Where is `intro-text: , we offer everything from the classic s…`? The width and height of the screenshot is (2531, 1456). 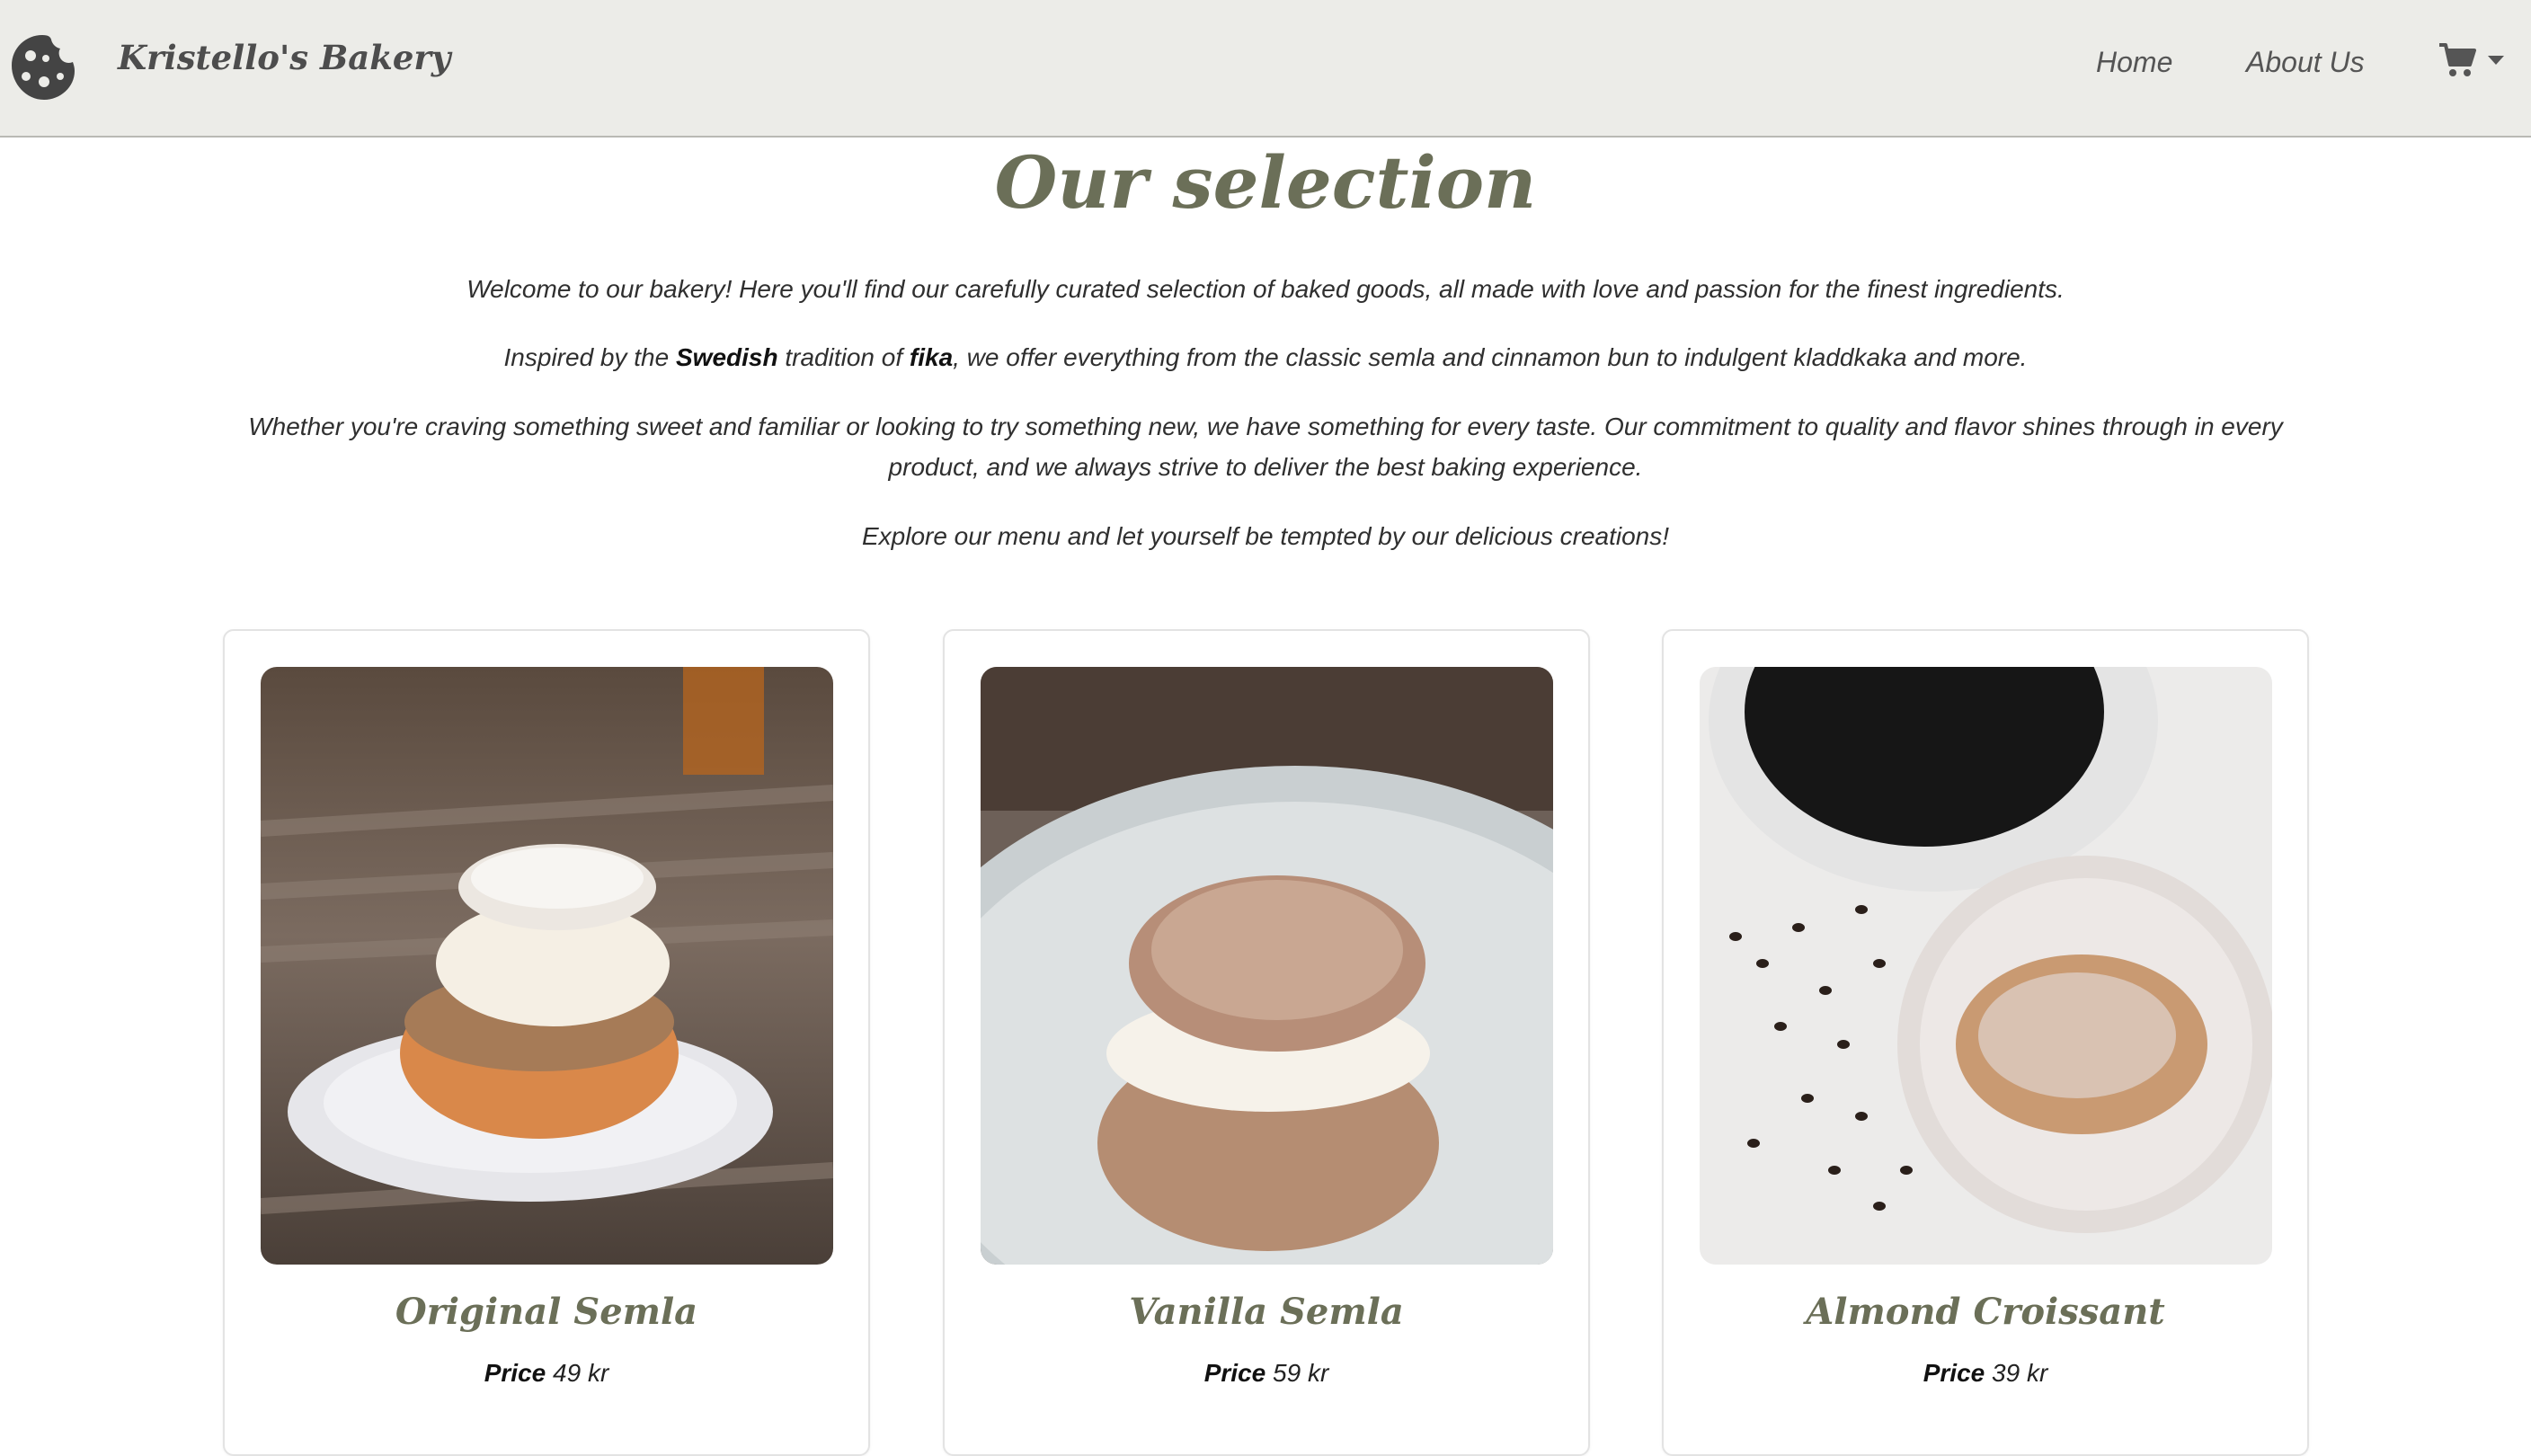
intro-text: , we offer everything from the classic s… is located at coordinates (1491, 357).